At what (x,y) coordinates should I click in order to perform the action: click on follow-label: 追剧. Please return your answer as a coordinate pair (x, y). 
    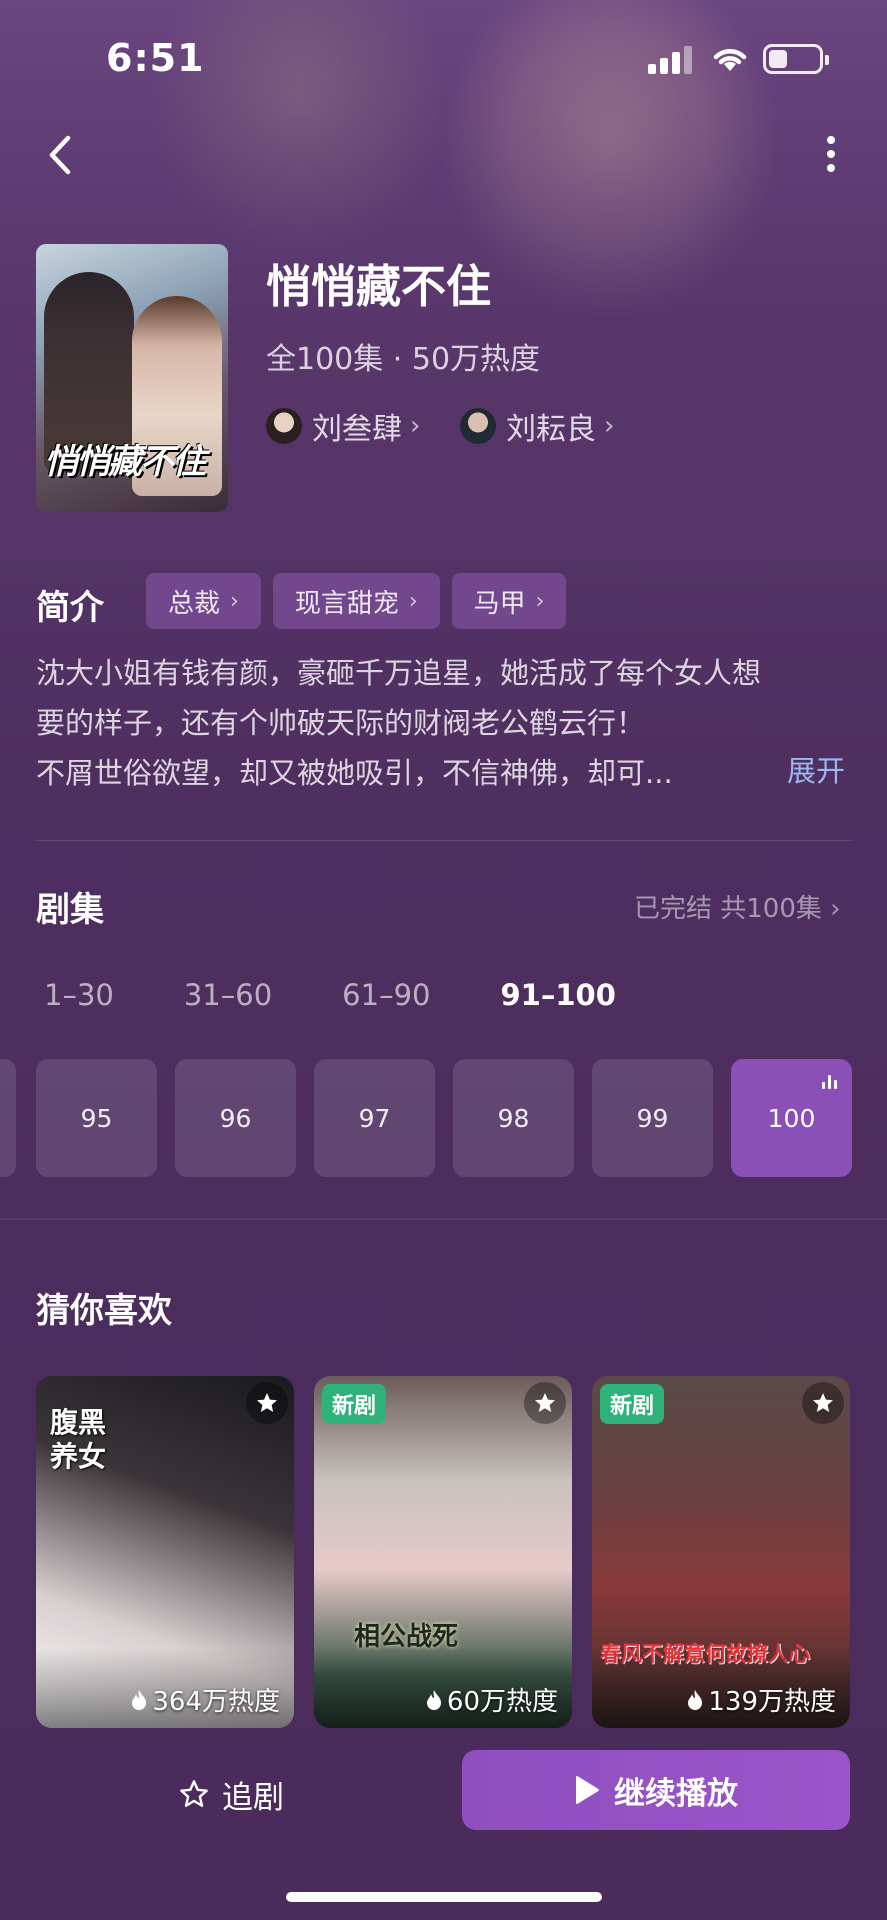
    Looking at the image, I should click on (253, 1797).